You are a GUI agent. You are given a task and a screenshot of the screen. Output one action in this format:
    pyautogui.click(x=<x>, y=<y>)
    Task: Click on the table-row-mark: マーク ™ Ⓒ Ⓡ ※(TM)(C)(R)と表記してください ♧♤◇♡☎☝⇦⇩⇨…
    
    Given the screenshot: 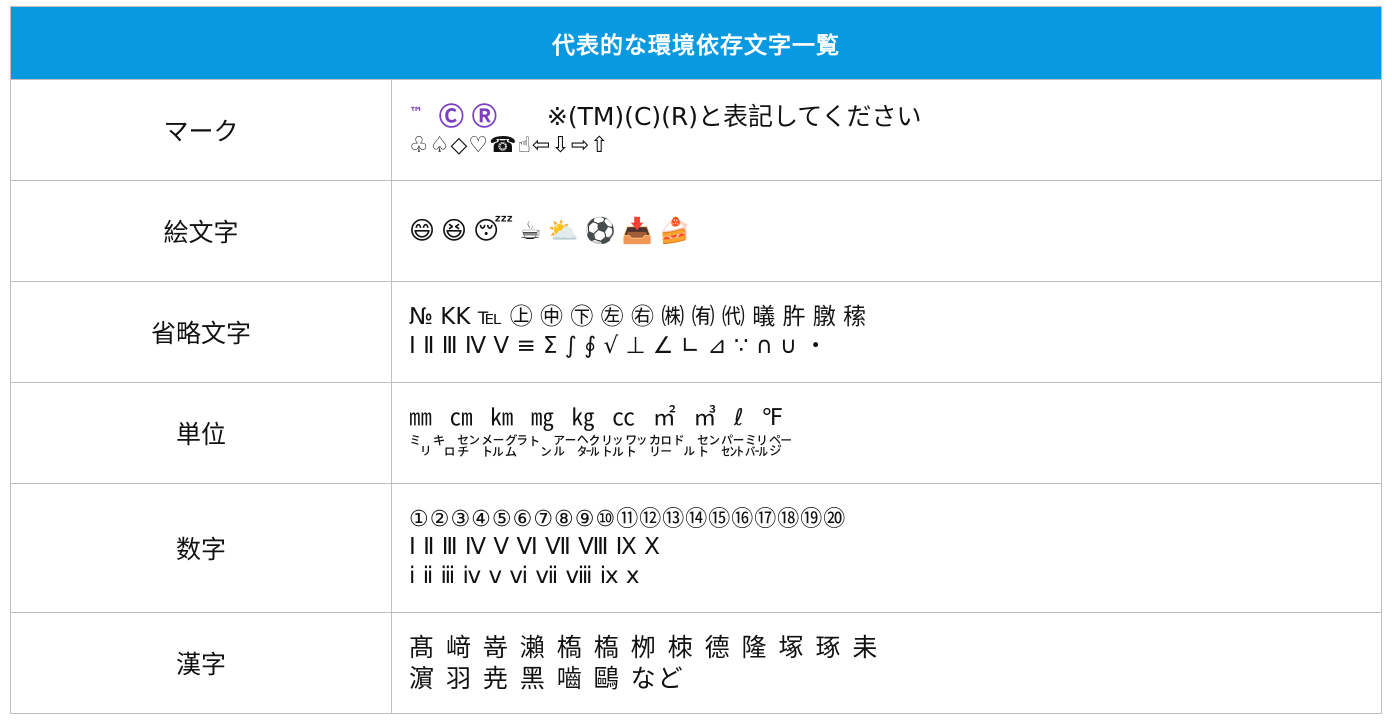 What is the action you would take?
    pyautogui.click(x=696, y=129)
    